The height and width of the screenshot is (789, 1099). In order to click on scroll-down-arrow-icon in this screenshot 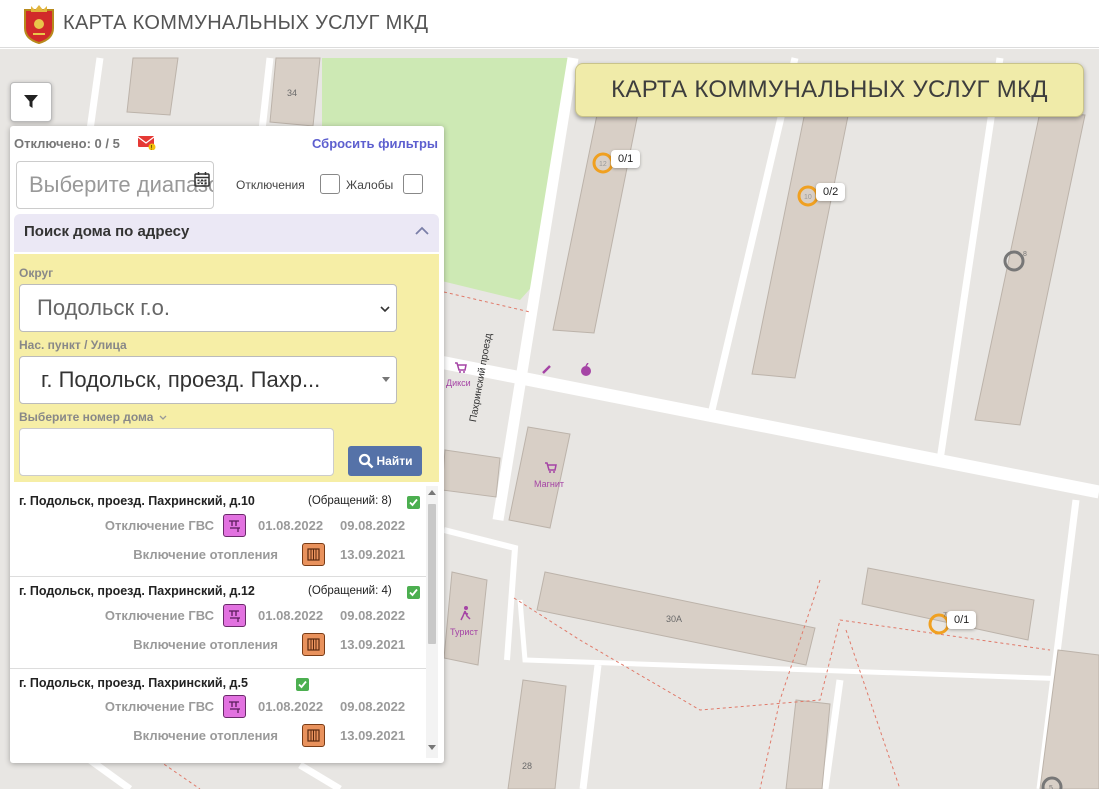, I will do `click(432, 747)`.